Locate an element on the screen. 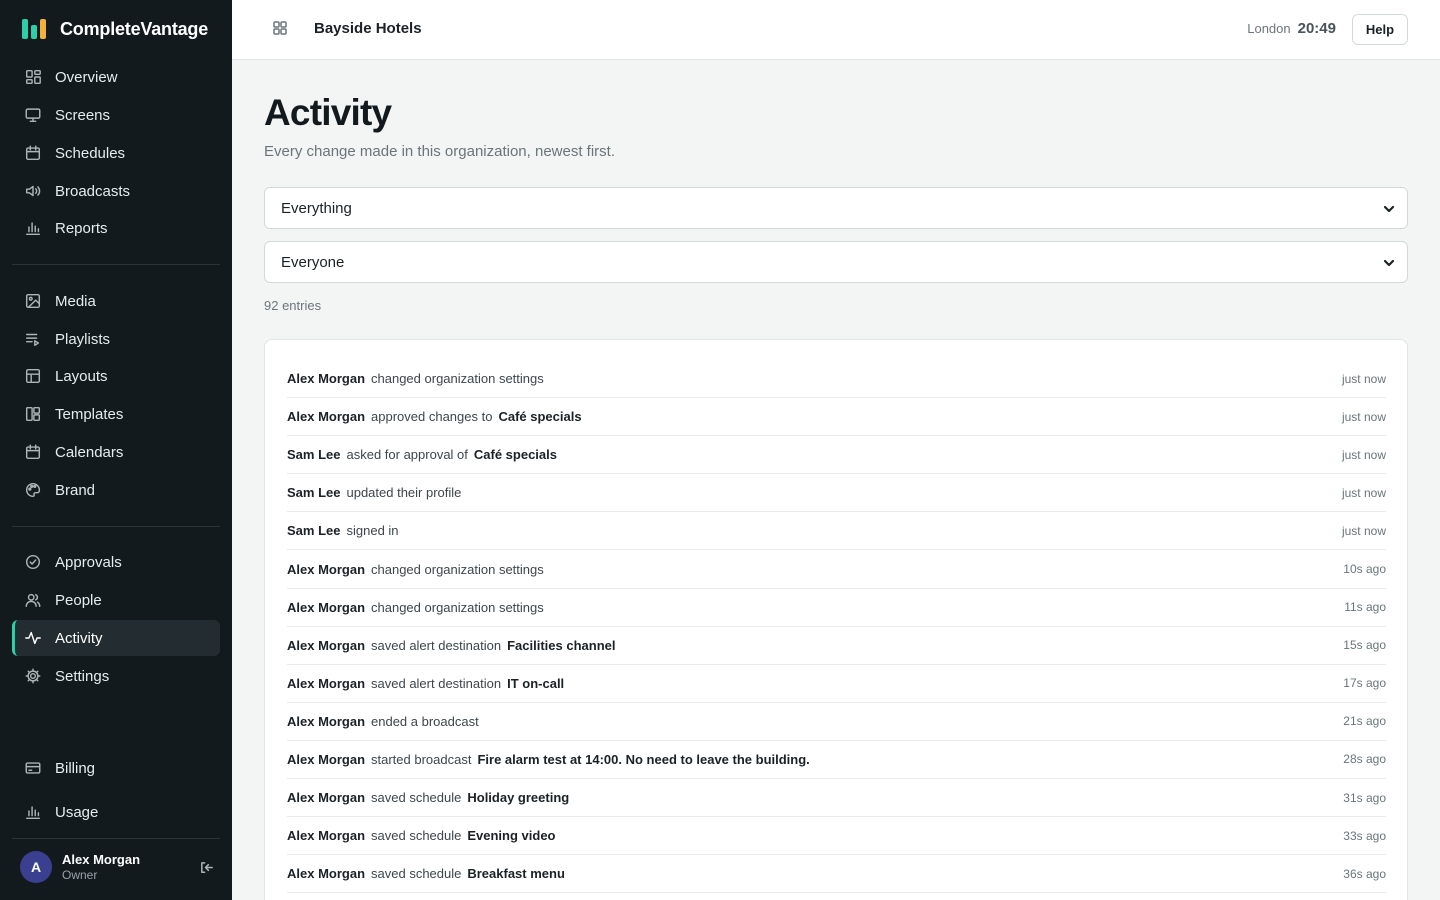  bar-chart-icon is located at coordinates (33, 228).